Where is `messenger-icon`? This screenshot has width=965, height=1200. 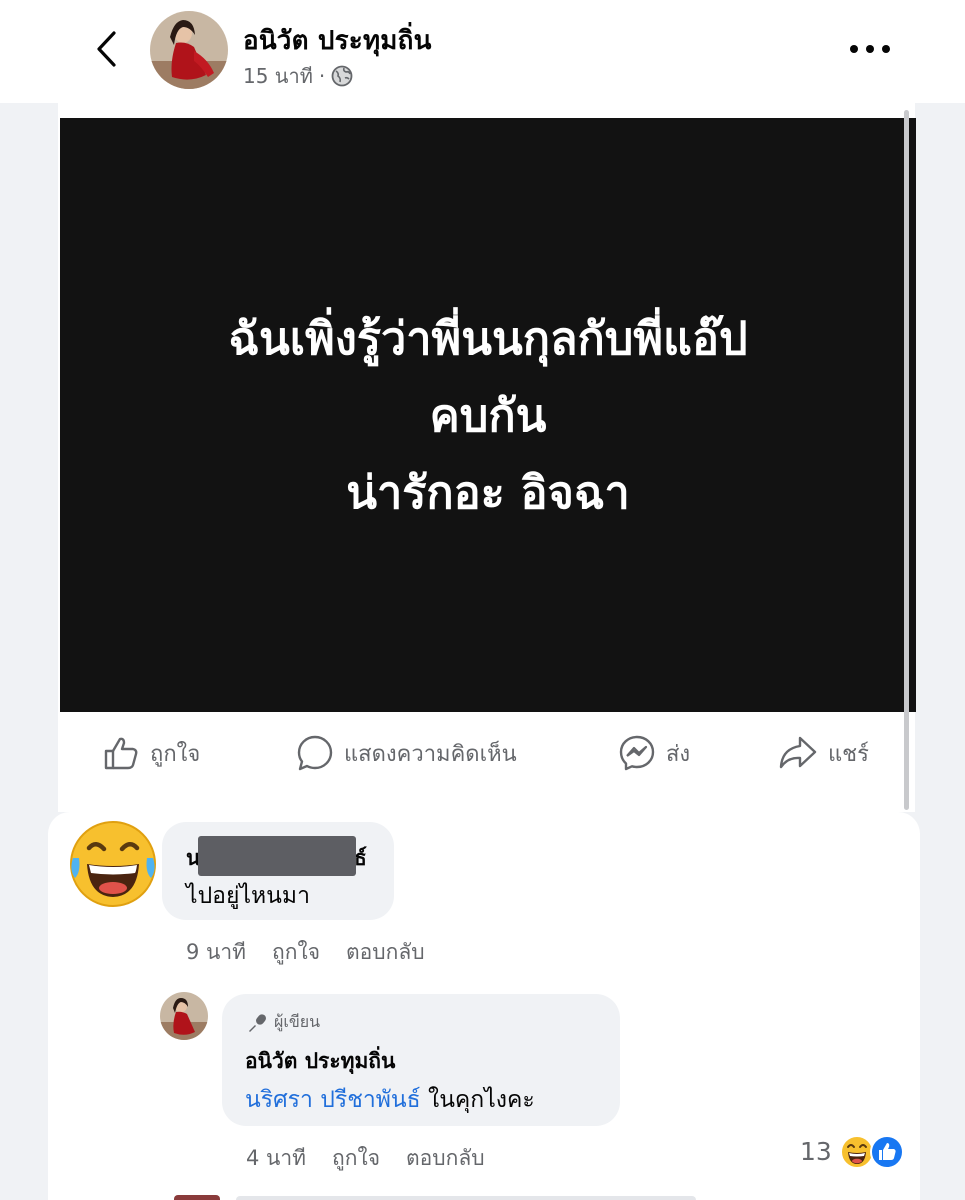
messenger-icon is located at coordinates (637, 753).